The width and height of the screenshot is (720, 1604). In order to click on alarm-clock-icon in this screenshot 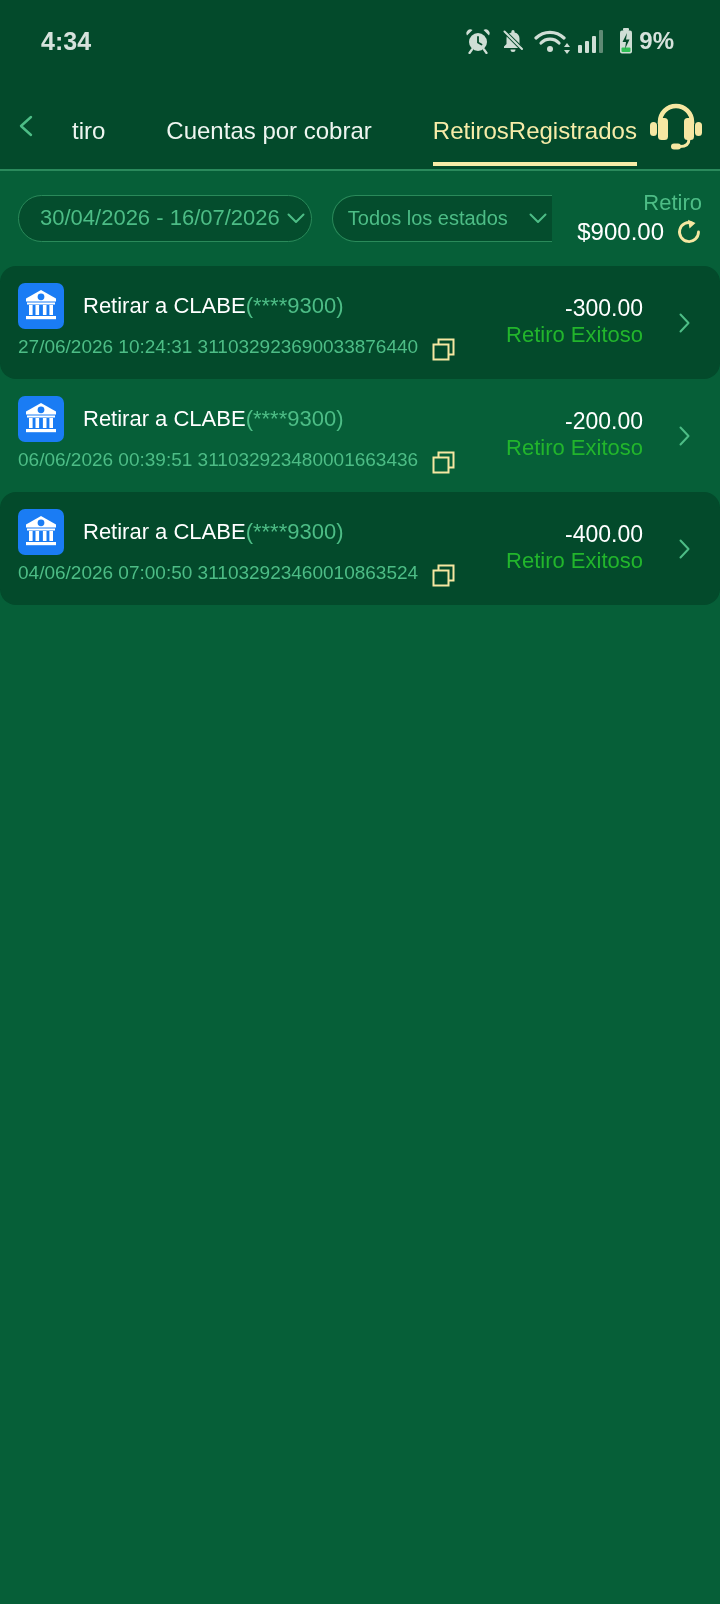, I will do `click(478, 41)`.